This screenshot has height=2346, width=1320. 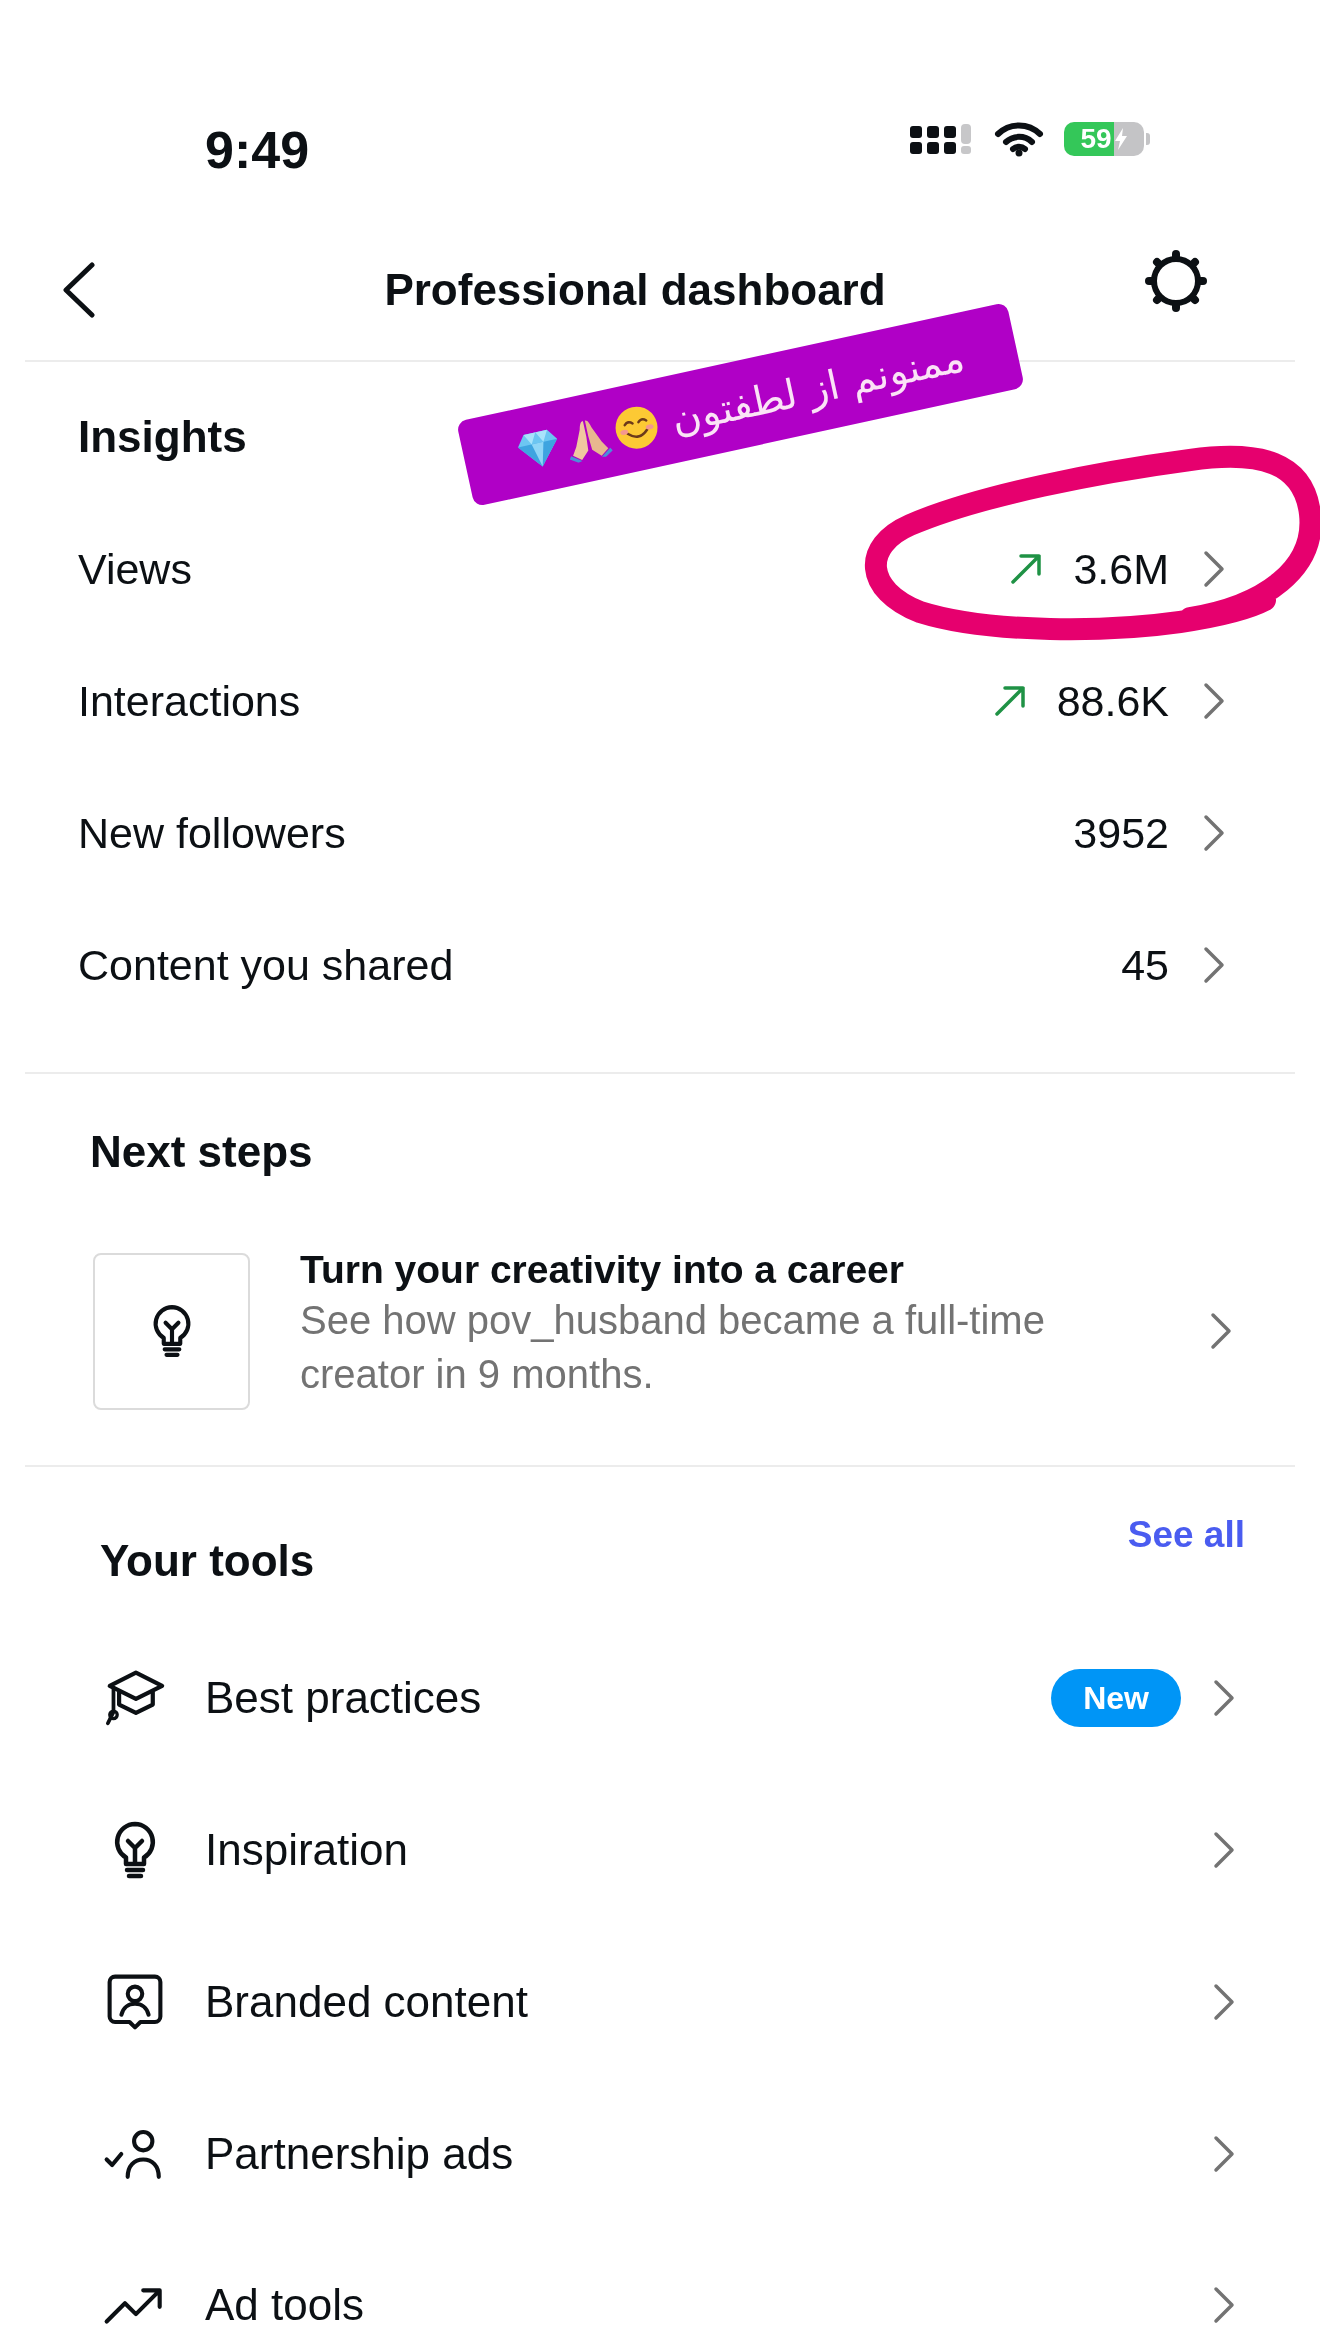 I want to click on metric-label: Views, so click(x=135, y=569).